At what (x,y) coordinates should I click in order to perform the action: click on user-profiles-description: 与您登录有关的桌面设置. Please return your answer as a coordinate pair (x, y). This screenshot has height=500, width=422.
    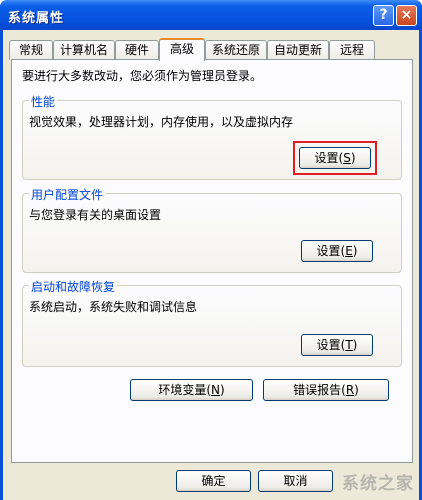
    Looking at the image, I should click on (95, 215).